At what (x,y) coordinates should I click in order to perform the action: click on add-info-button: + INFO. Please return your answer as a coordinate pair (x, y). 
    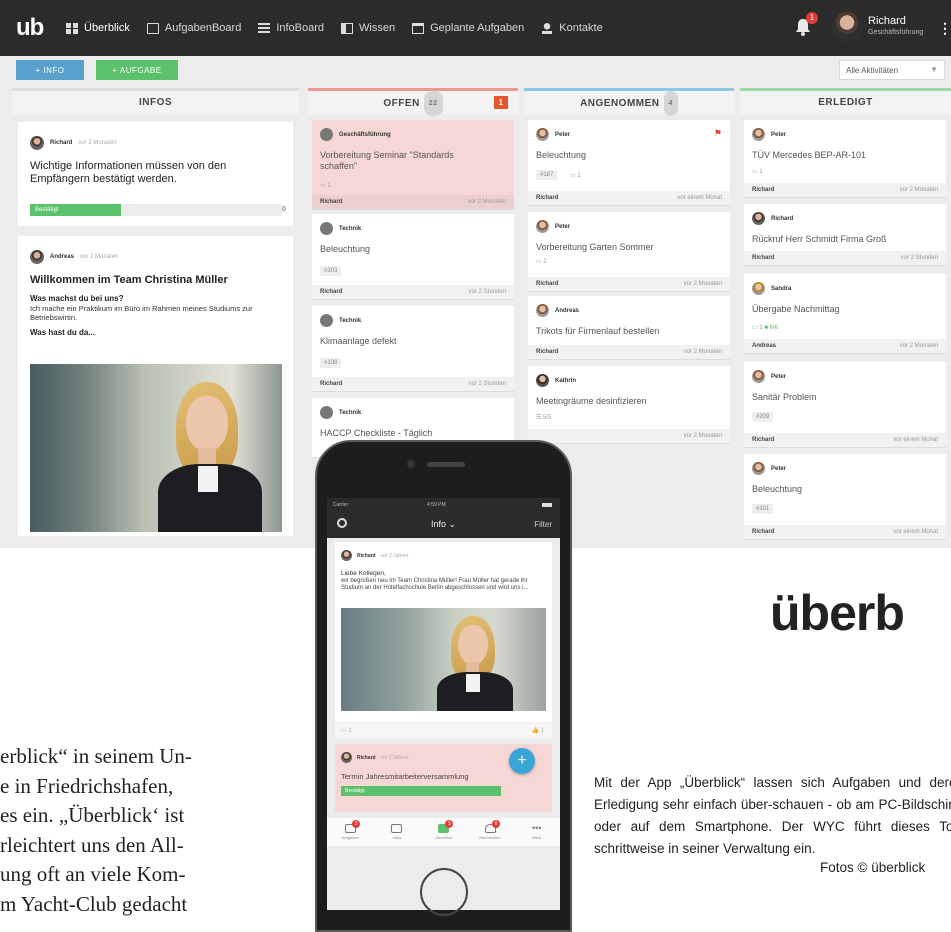
    Looking at the image, I should click on (50, 70).